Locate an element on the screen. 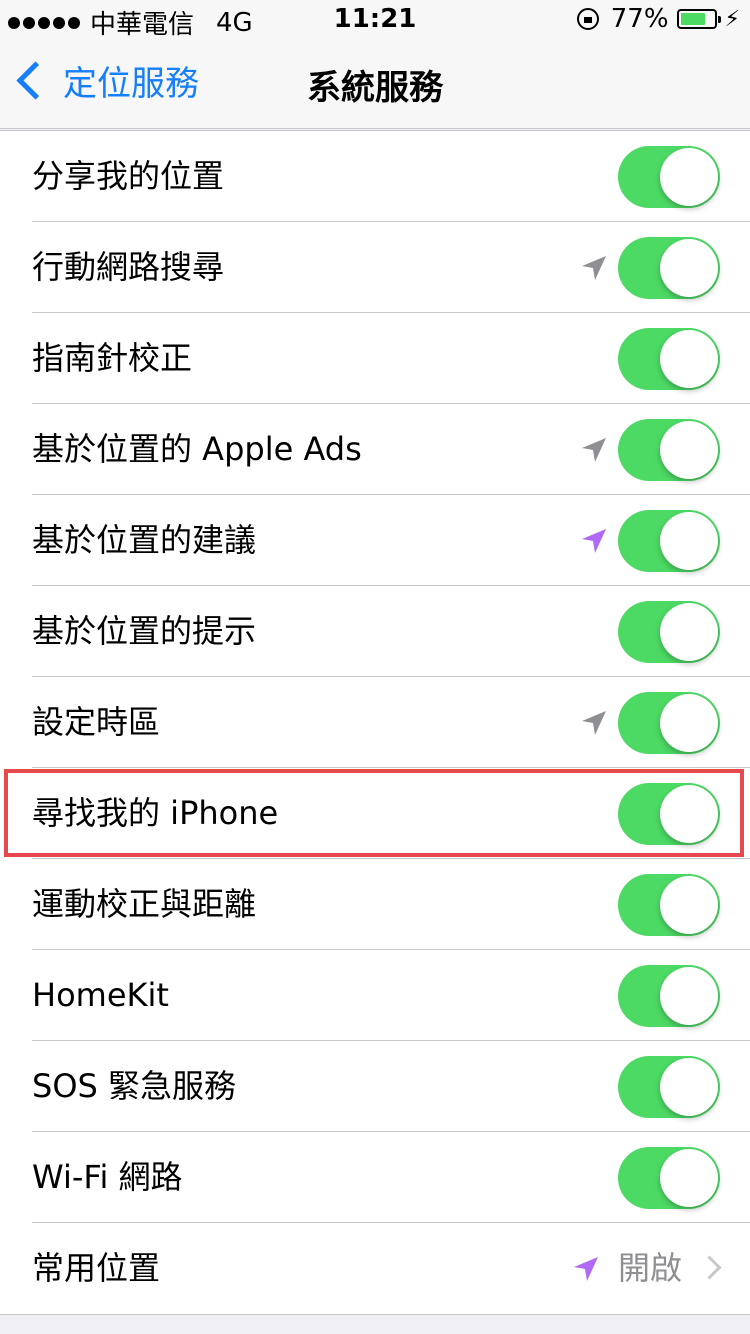 Image resolution: width=750 pixels, height=1334 pixels. battery-percent: 77% is located at coordinates (639, 19).